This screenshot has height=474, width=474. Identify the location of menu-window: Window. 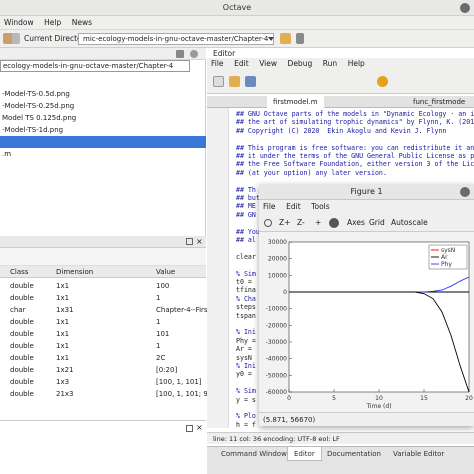
(19, 23).